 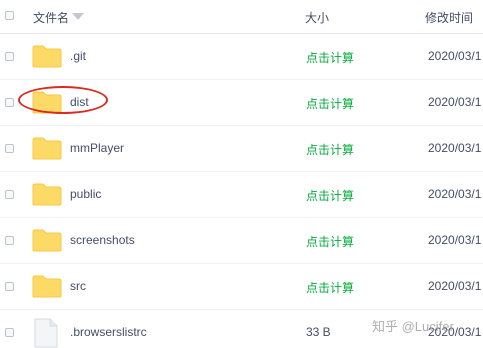 What do you see at coordinates (449, 17) in the screenshot?
I see `column-header-modified-time: 修改时间` at bounding box center [449, 17].